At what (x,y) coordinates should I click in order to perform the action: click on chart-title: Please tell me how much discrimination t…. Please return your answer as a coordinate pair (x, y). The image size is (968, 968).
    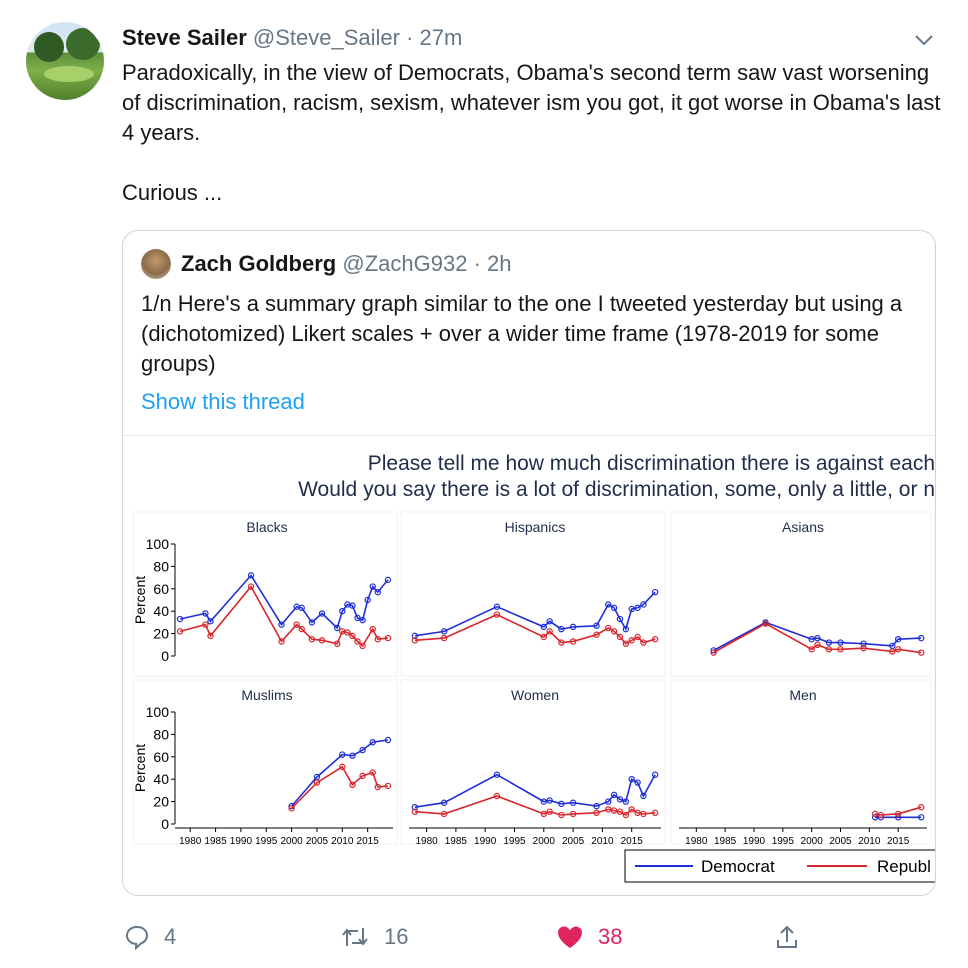
    Looking at the image, I should click on (651, 463).